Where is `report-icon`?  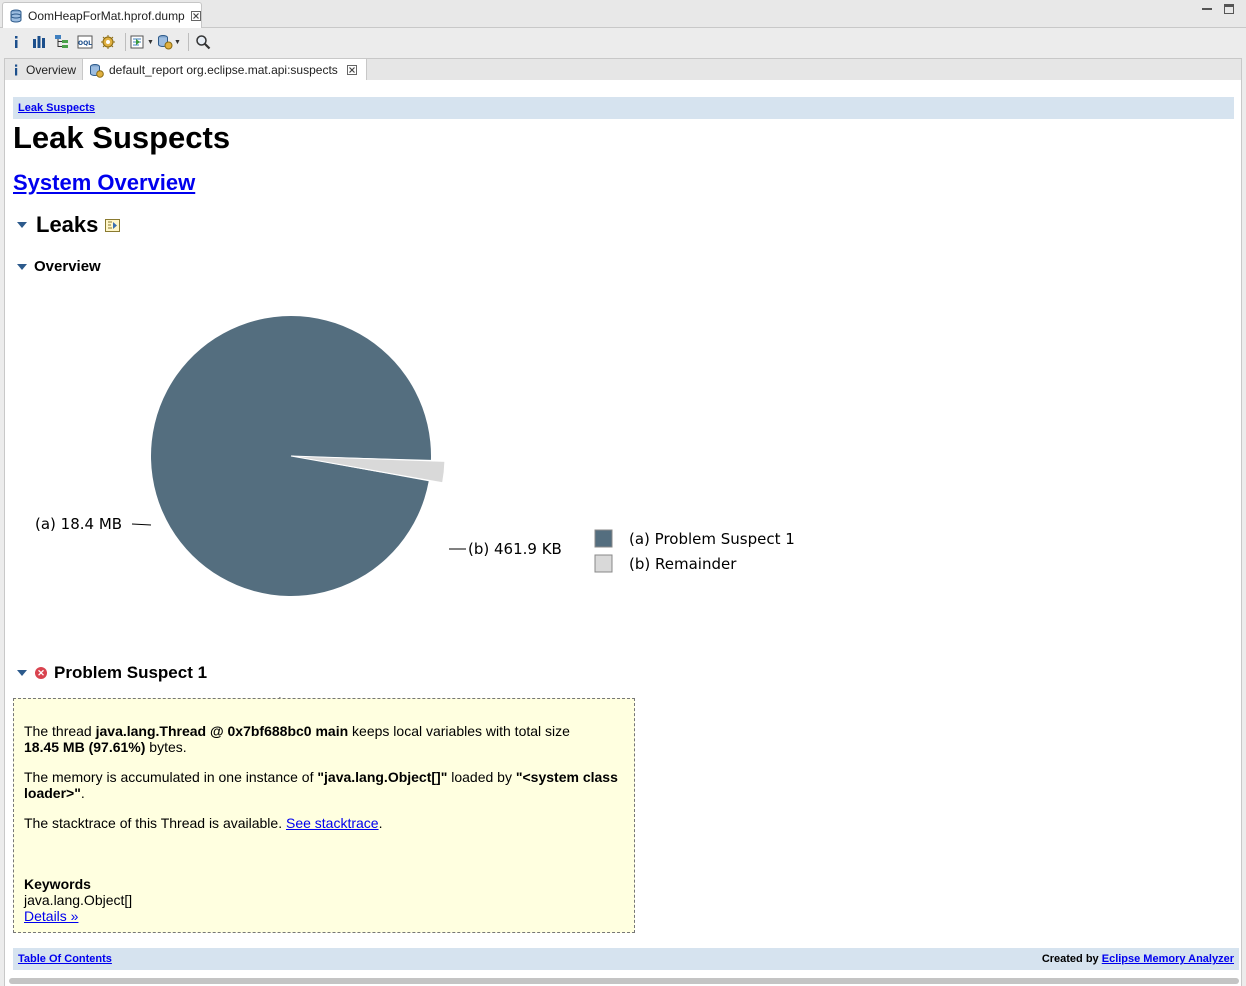
report-icon is located at coordinates (97, 70).